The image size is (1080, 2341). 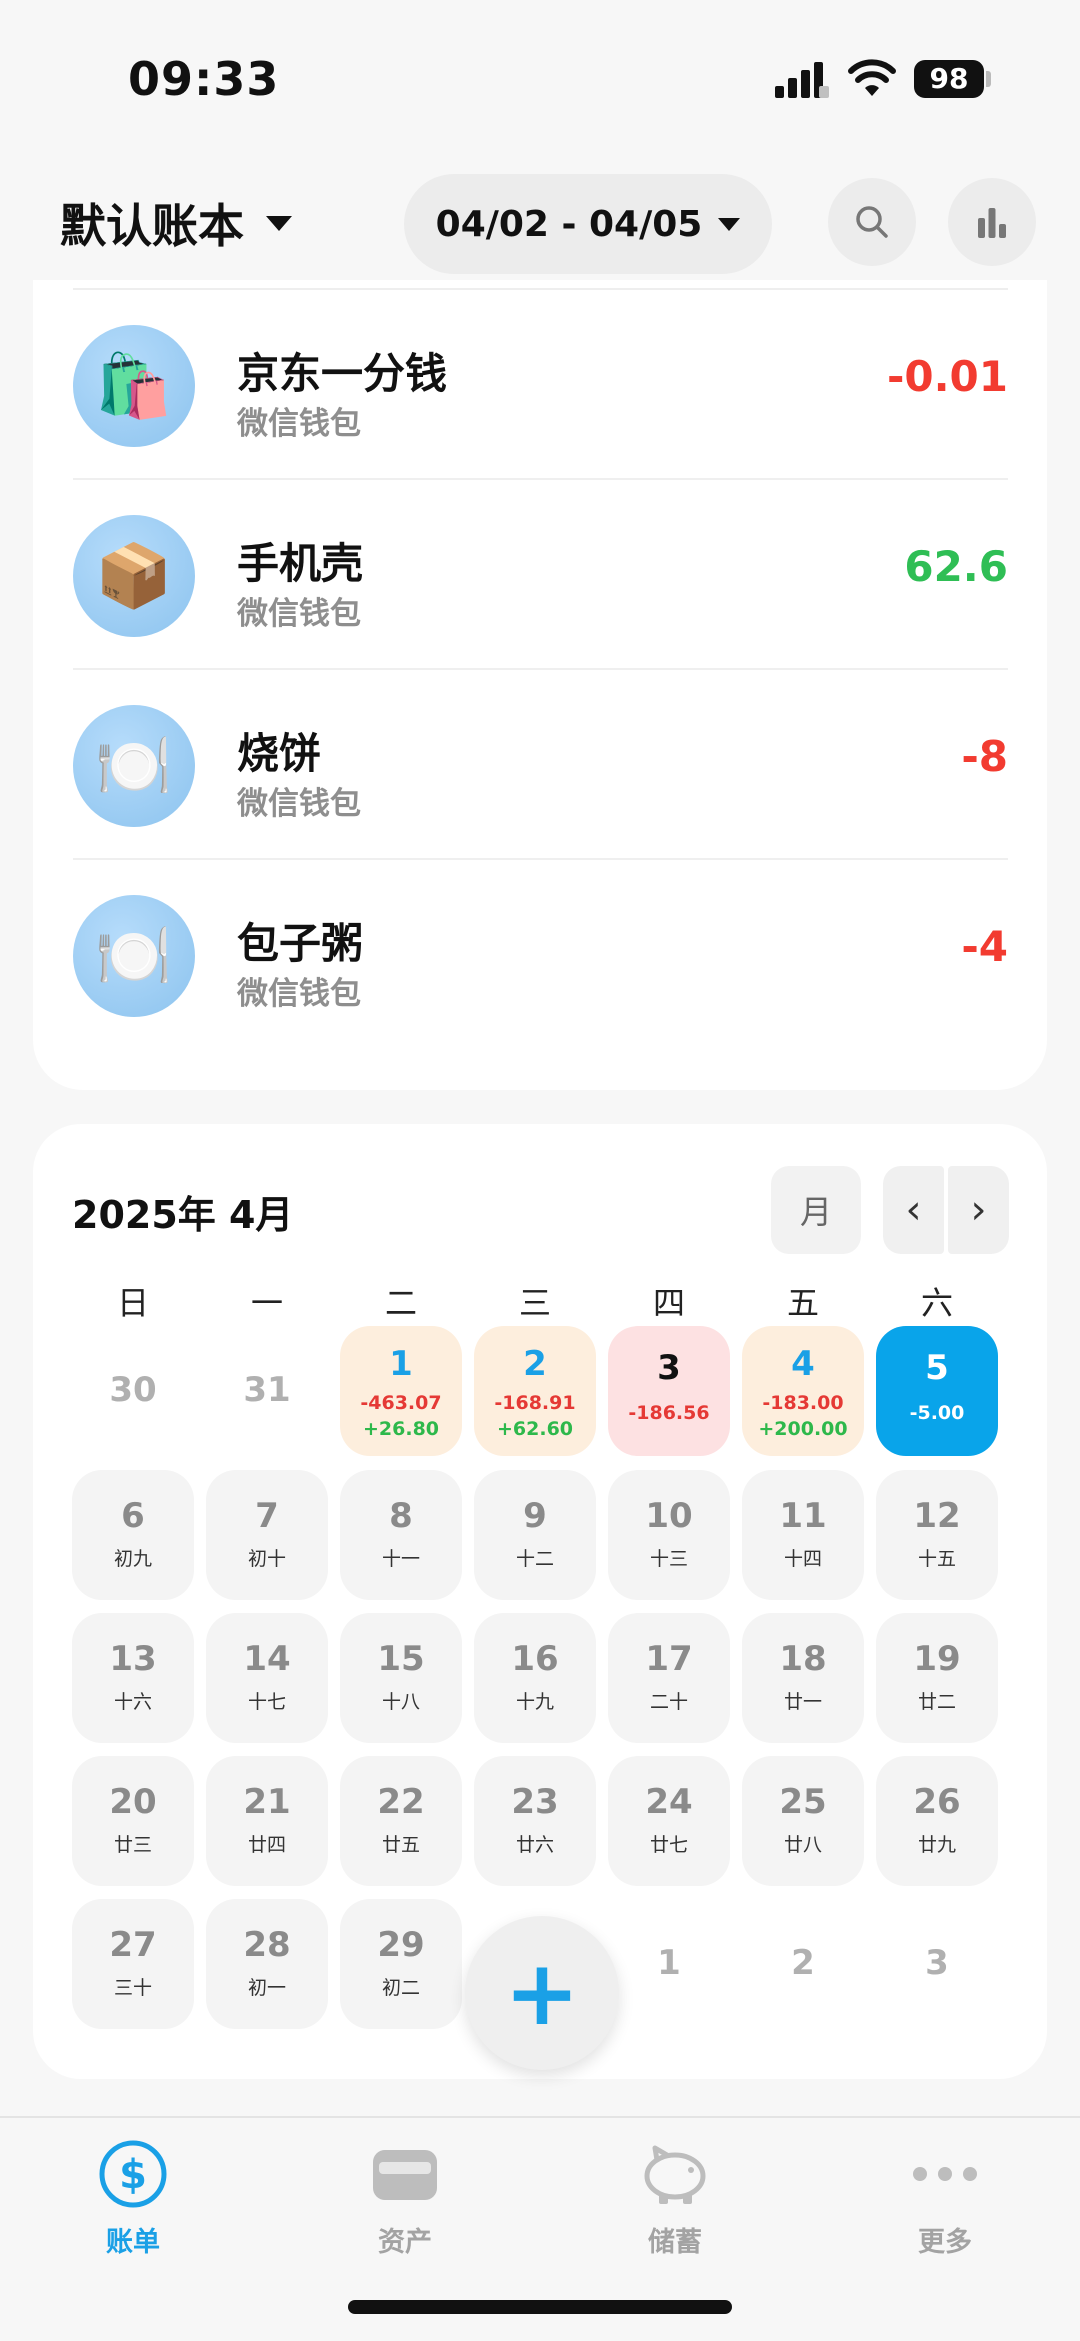 I want to click on calendar-day: 18 廿一, so click(x=803, y=1678).